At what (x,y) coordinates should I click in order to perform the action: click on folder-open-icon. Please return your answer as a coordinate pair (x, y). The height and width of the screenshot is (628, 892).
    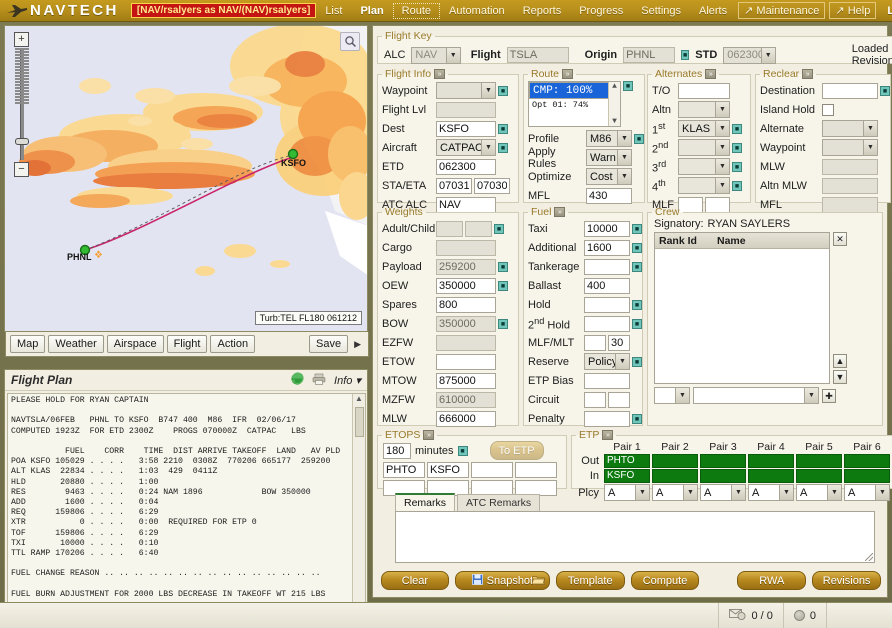
    Looking at the image, I should click on (538, 581).